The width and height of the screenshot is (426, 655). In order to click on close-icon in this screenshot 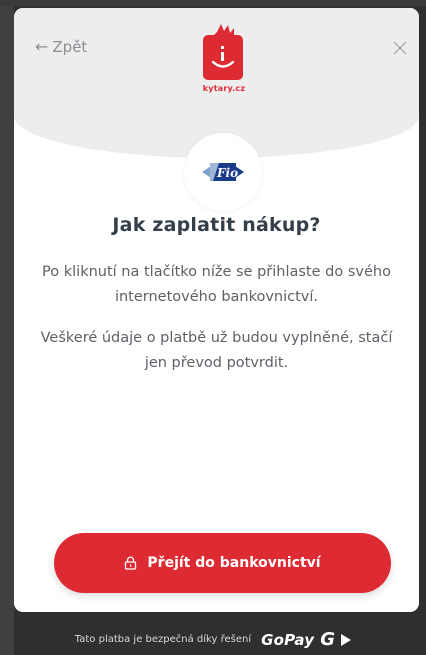, I will do `click(400, 48)`.